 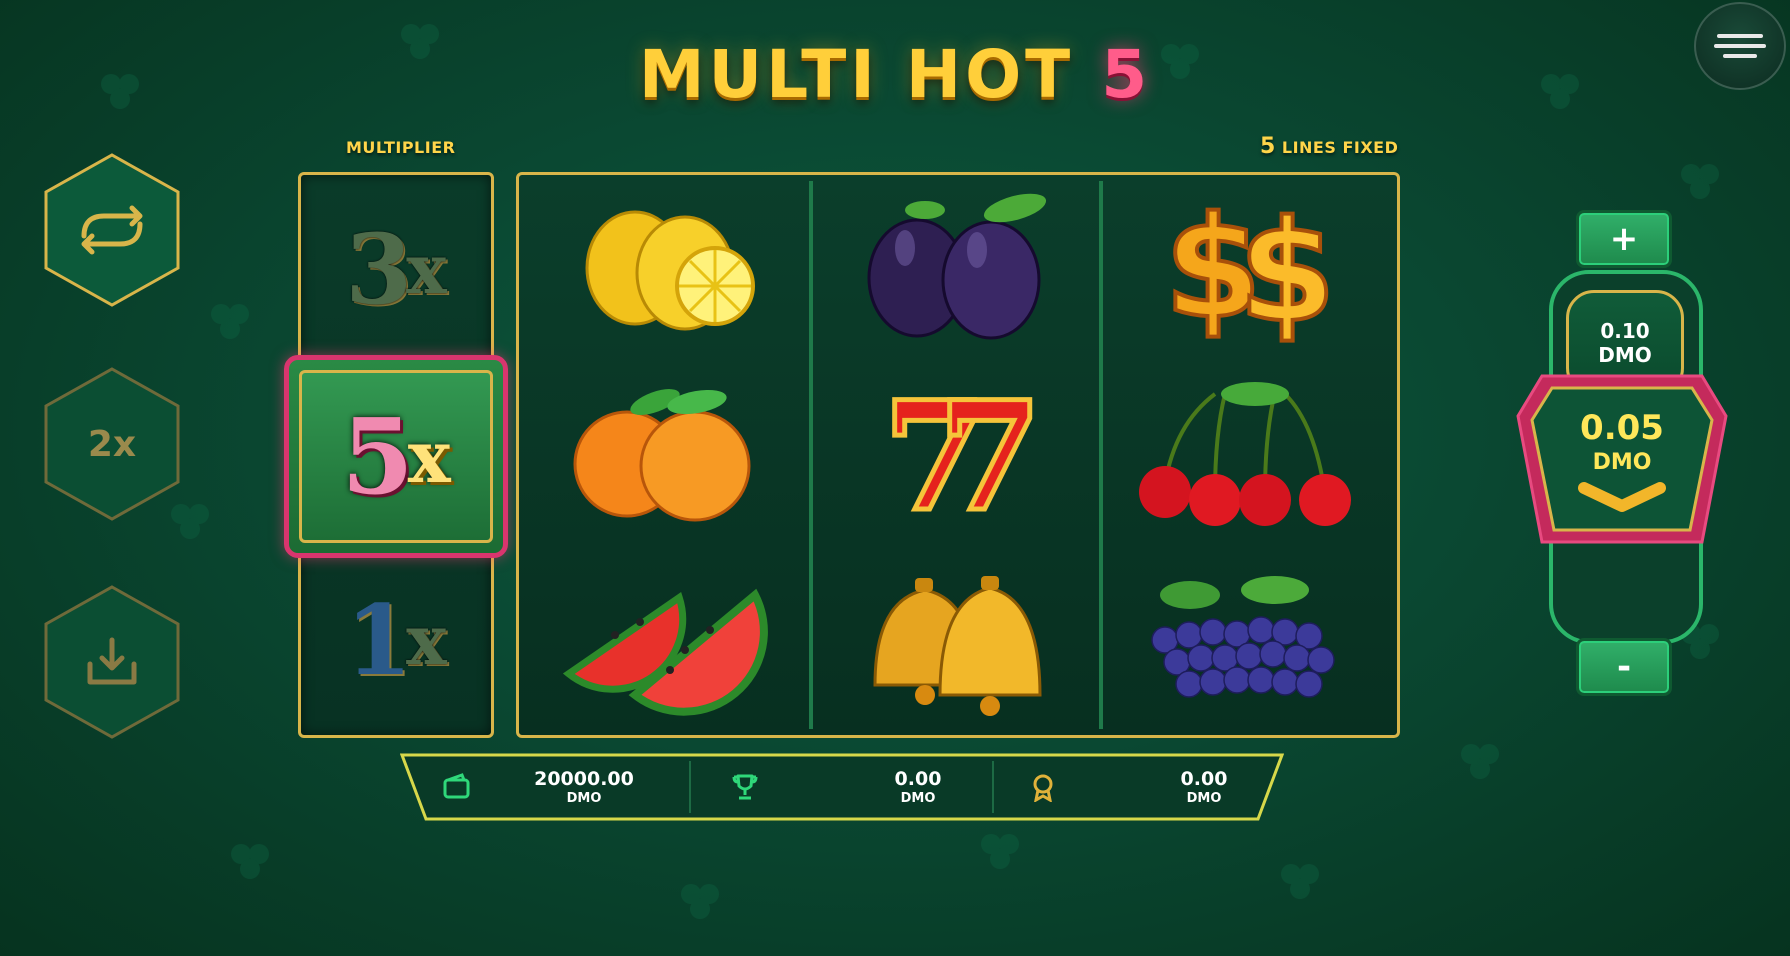 I want to click on autoplay-button, so click(x=112, y=230).